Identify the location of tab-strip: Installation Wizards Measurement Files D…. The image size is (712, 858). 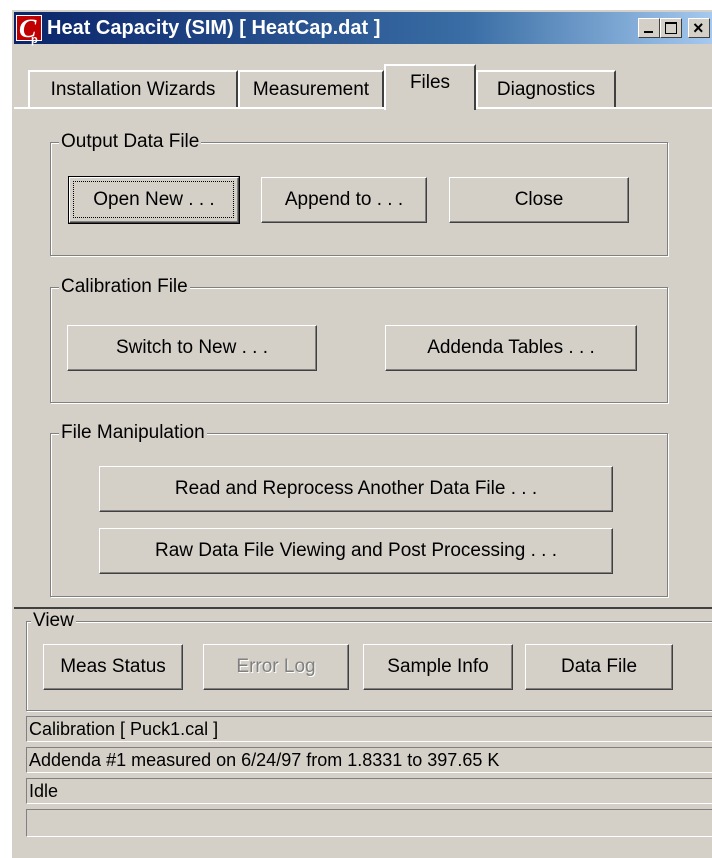
(363, 87).